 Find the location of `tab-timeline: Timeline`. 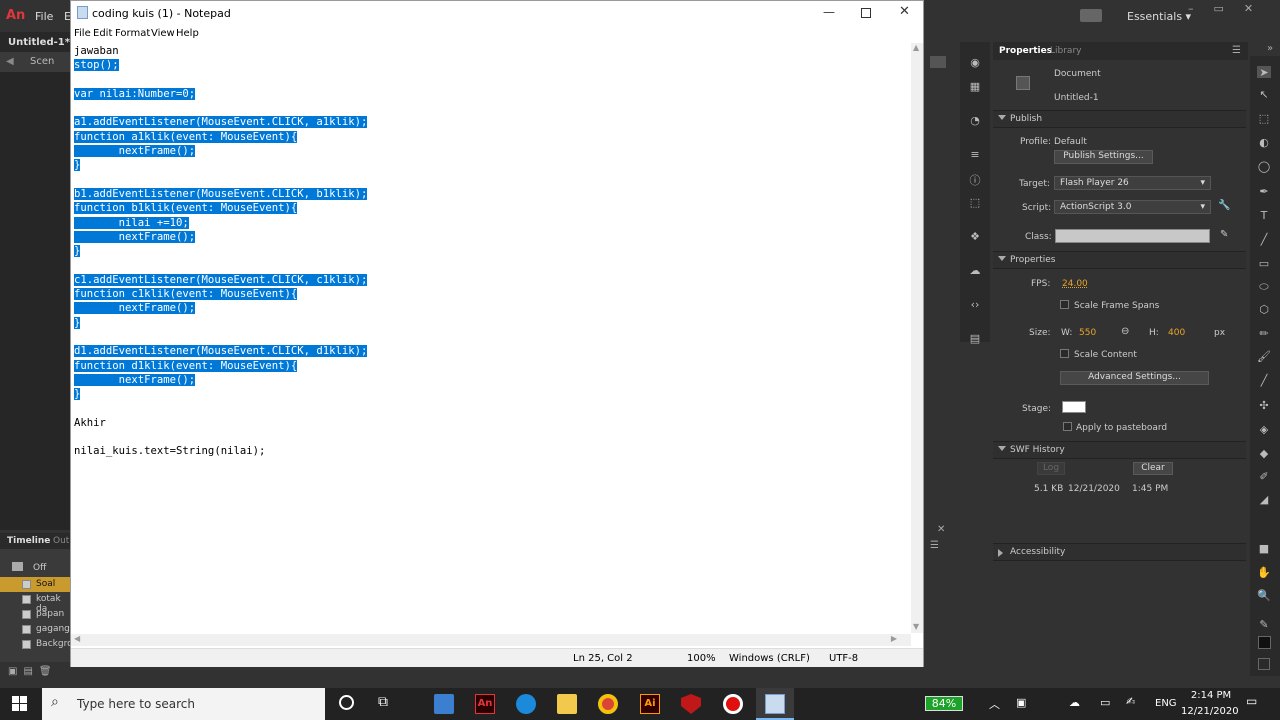

tab-timeline: Timeline is located at coordinates (28, 541).